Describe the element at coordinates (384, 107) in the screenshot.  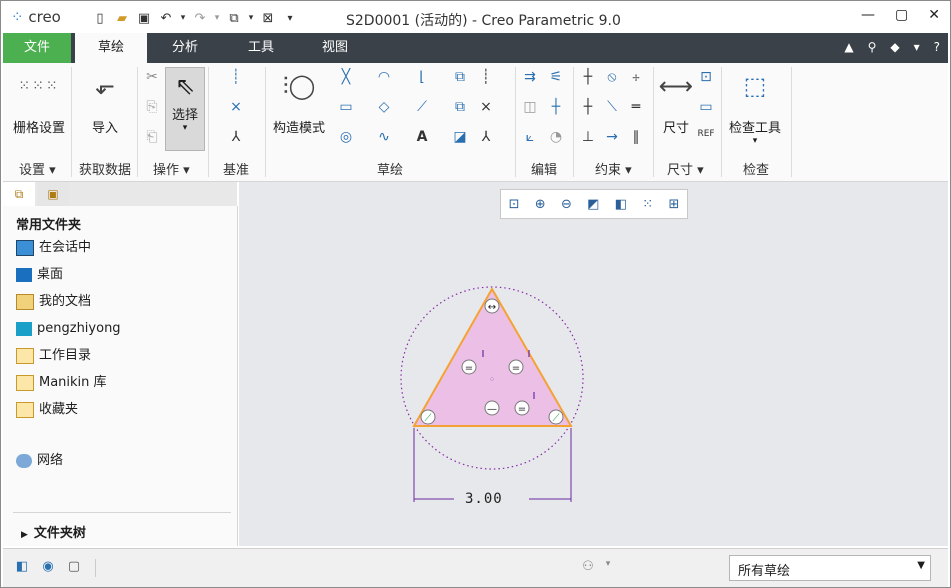
I see `ellipse-icon: ◇` at that location.